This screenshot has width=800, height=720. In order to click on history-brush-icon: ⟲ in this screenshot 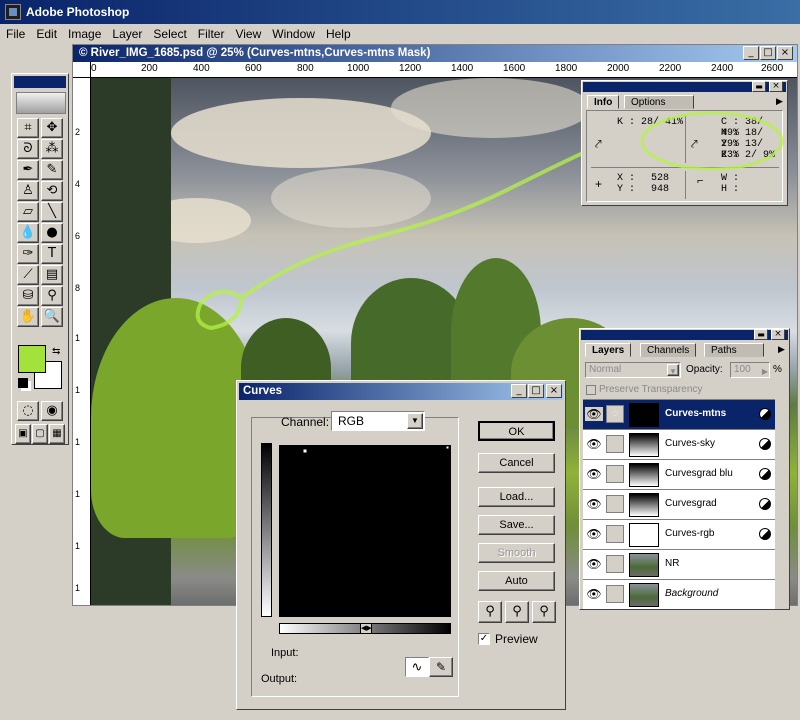, I will do `click(52, 191)`.